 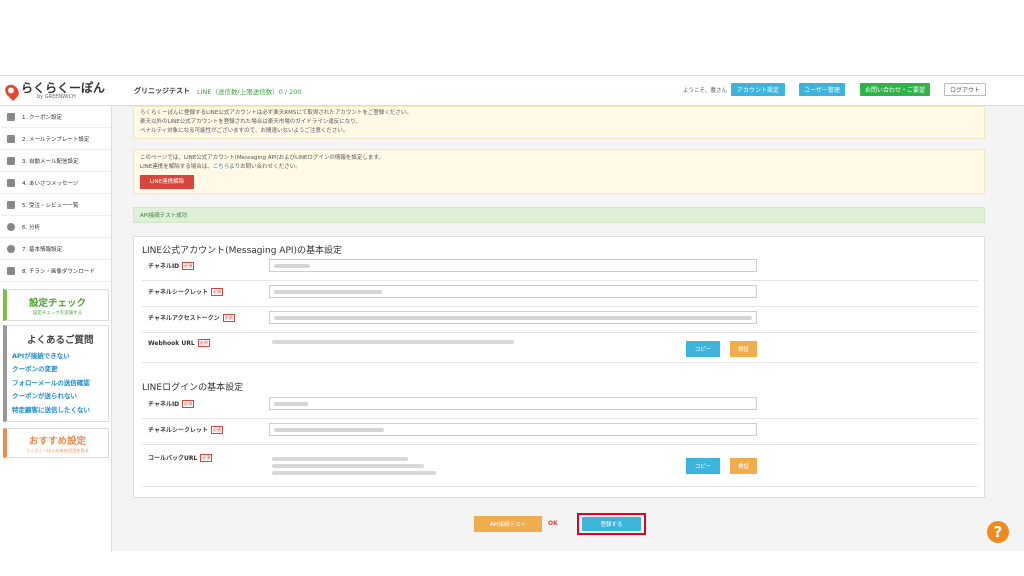 I want to click on user-management-button: ユーザー管理, so click(x=822, y=89).